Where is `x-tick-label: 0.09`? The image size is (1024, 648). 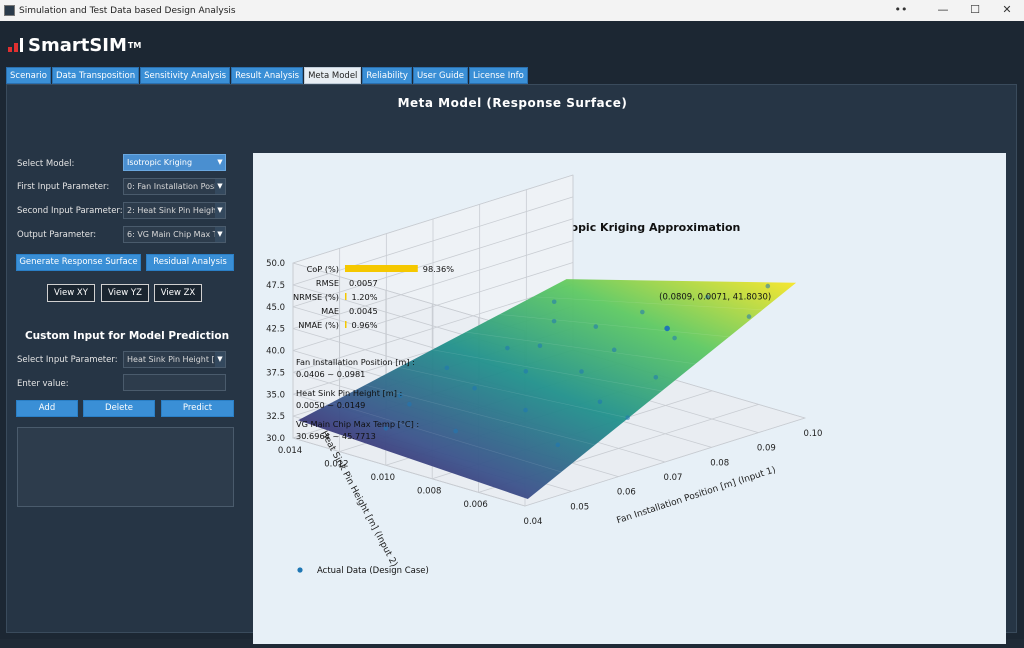
x-tick-label: 0.09 is located at coordinates (766, 449).